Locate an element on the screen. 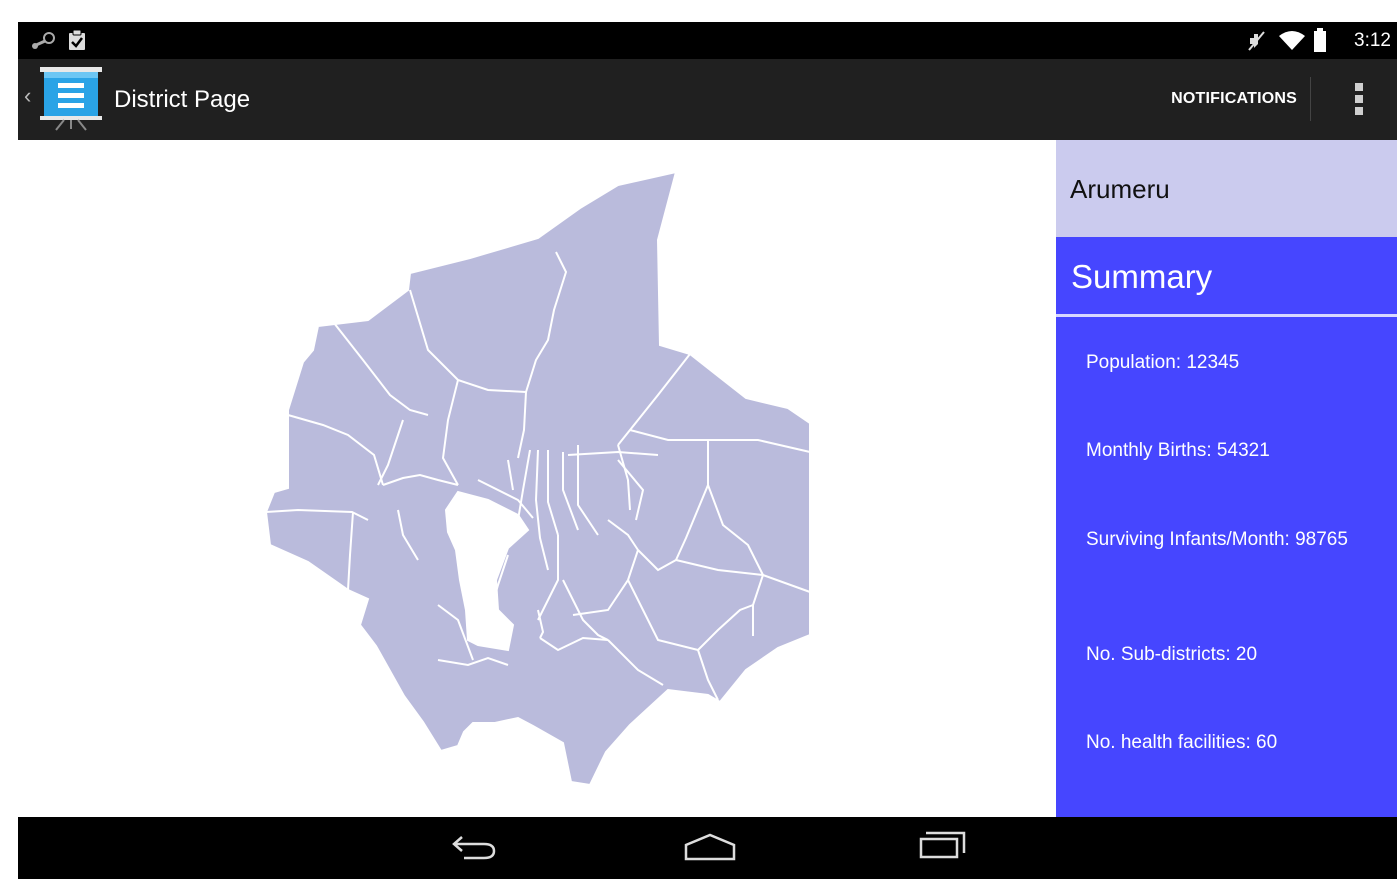 The image size is (1397, 879). action-bar: ‹ District Page NOTIFICATIONS is located at coordinates (707, 99).